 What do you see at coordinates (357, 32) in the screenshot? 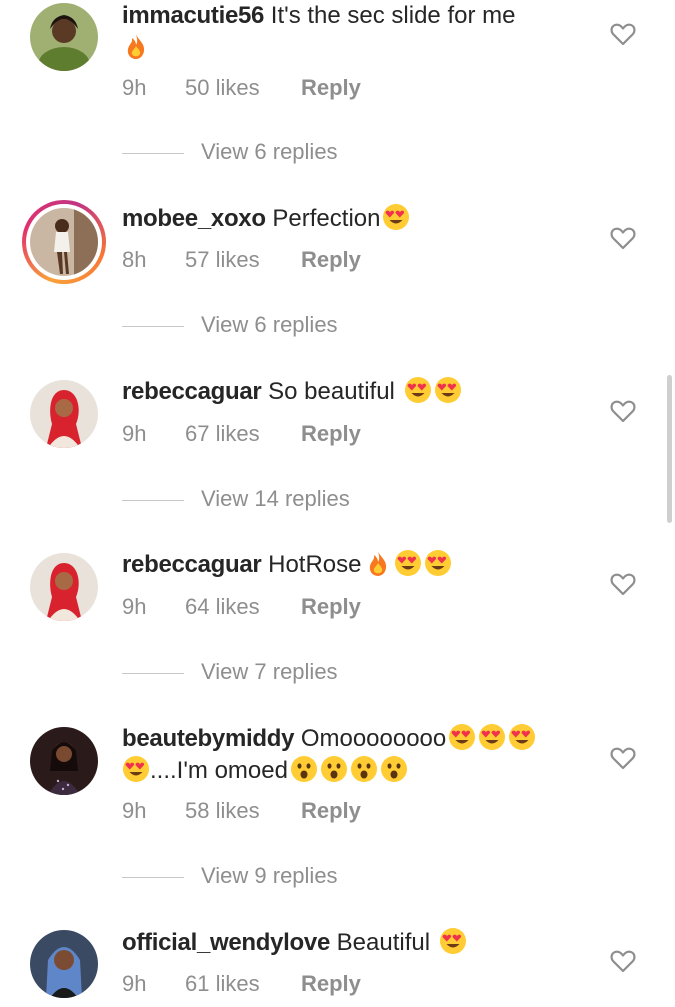
I see `comment-text: immacutie56 It's the sec slide for me` at bounding box center [357, 32].